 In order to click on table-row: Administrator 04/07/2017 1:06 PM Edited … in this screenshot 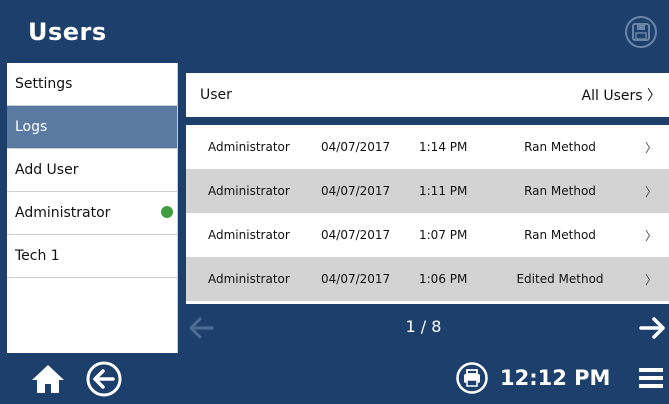, I will do `click(427, 279)`.